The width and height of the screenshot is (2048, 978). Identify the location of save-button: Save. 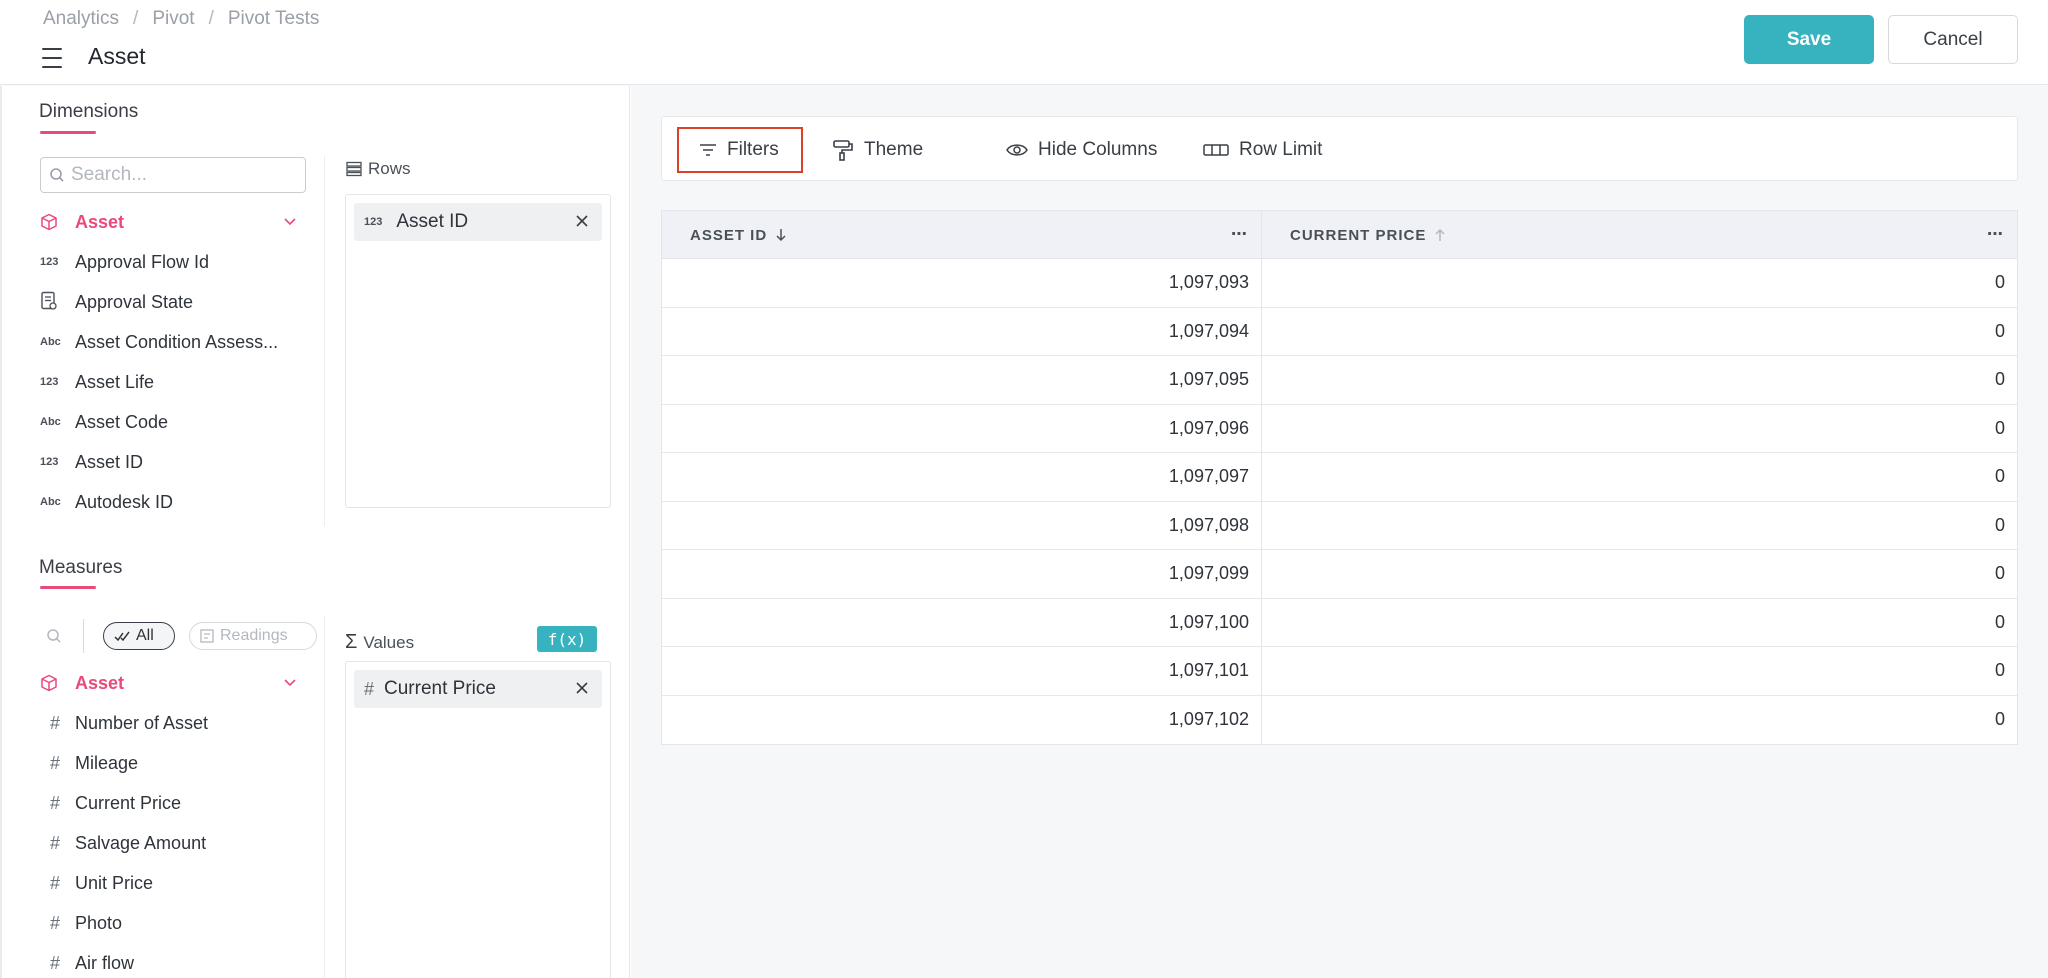
(1809, 39).